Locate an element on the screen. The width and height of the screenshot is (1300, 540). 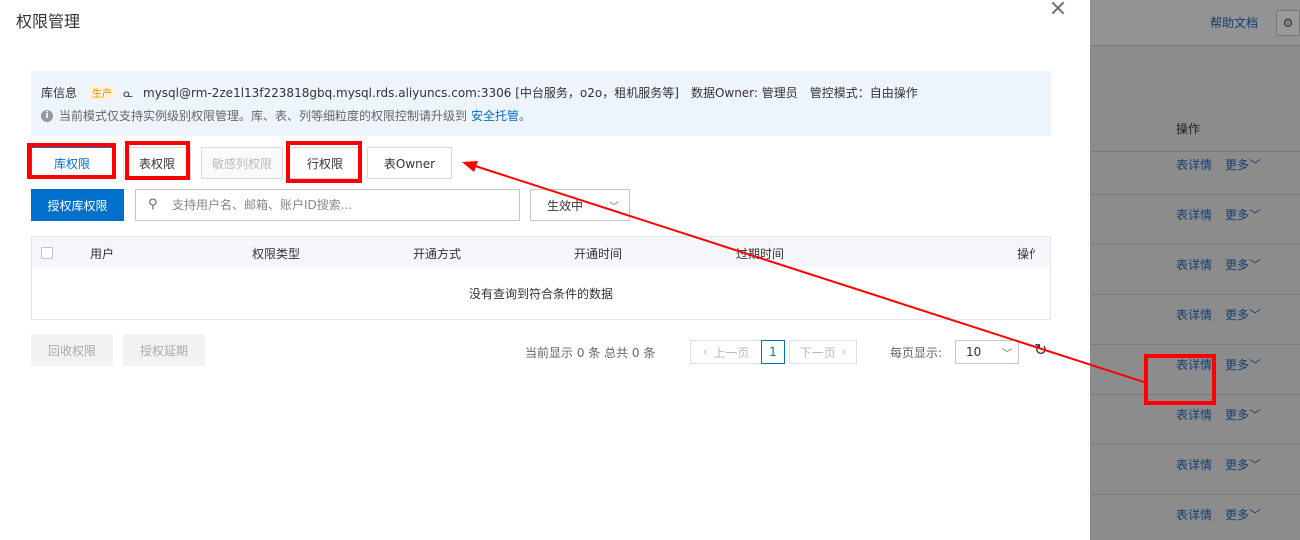
column-header-grant-method: 开通方式 is located at coordinates (437, 254).